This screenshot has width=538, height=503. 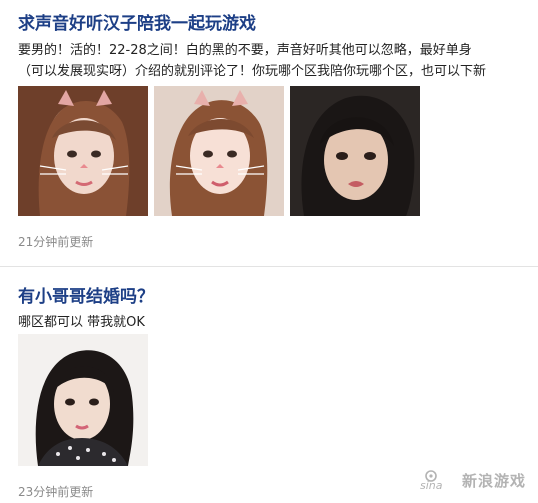 What do you see at coordinates (56, 242) in the screenshot?
I see `update-time: 21分钟前更新` at bounding box center [56, 242].